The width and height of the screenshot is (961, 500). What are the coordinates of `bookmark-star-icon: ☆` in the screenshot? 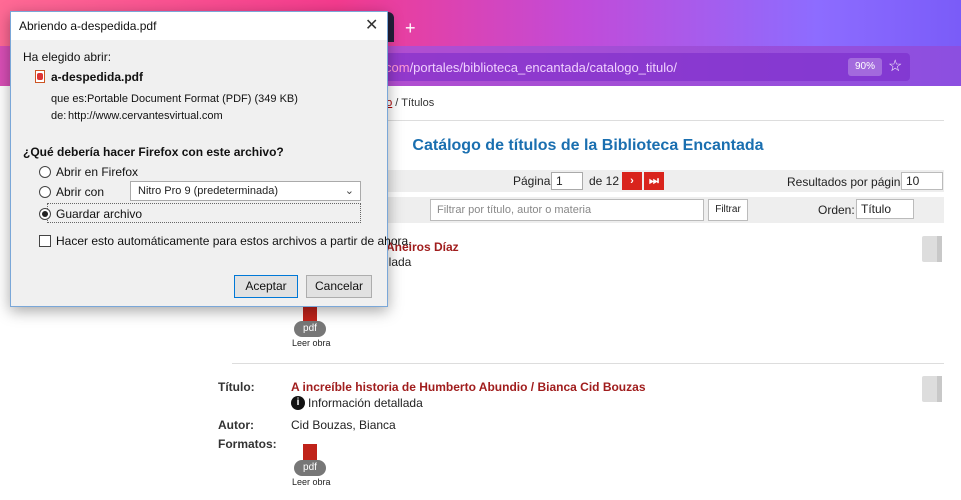 It's located at (895, 66).